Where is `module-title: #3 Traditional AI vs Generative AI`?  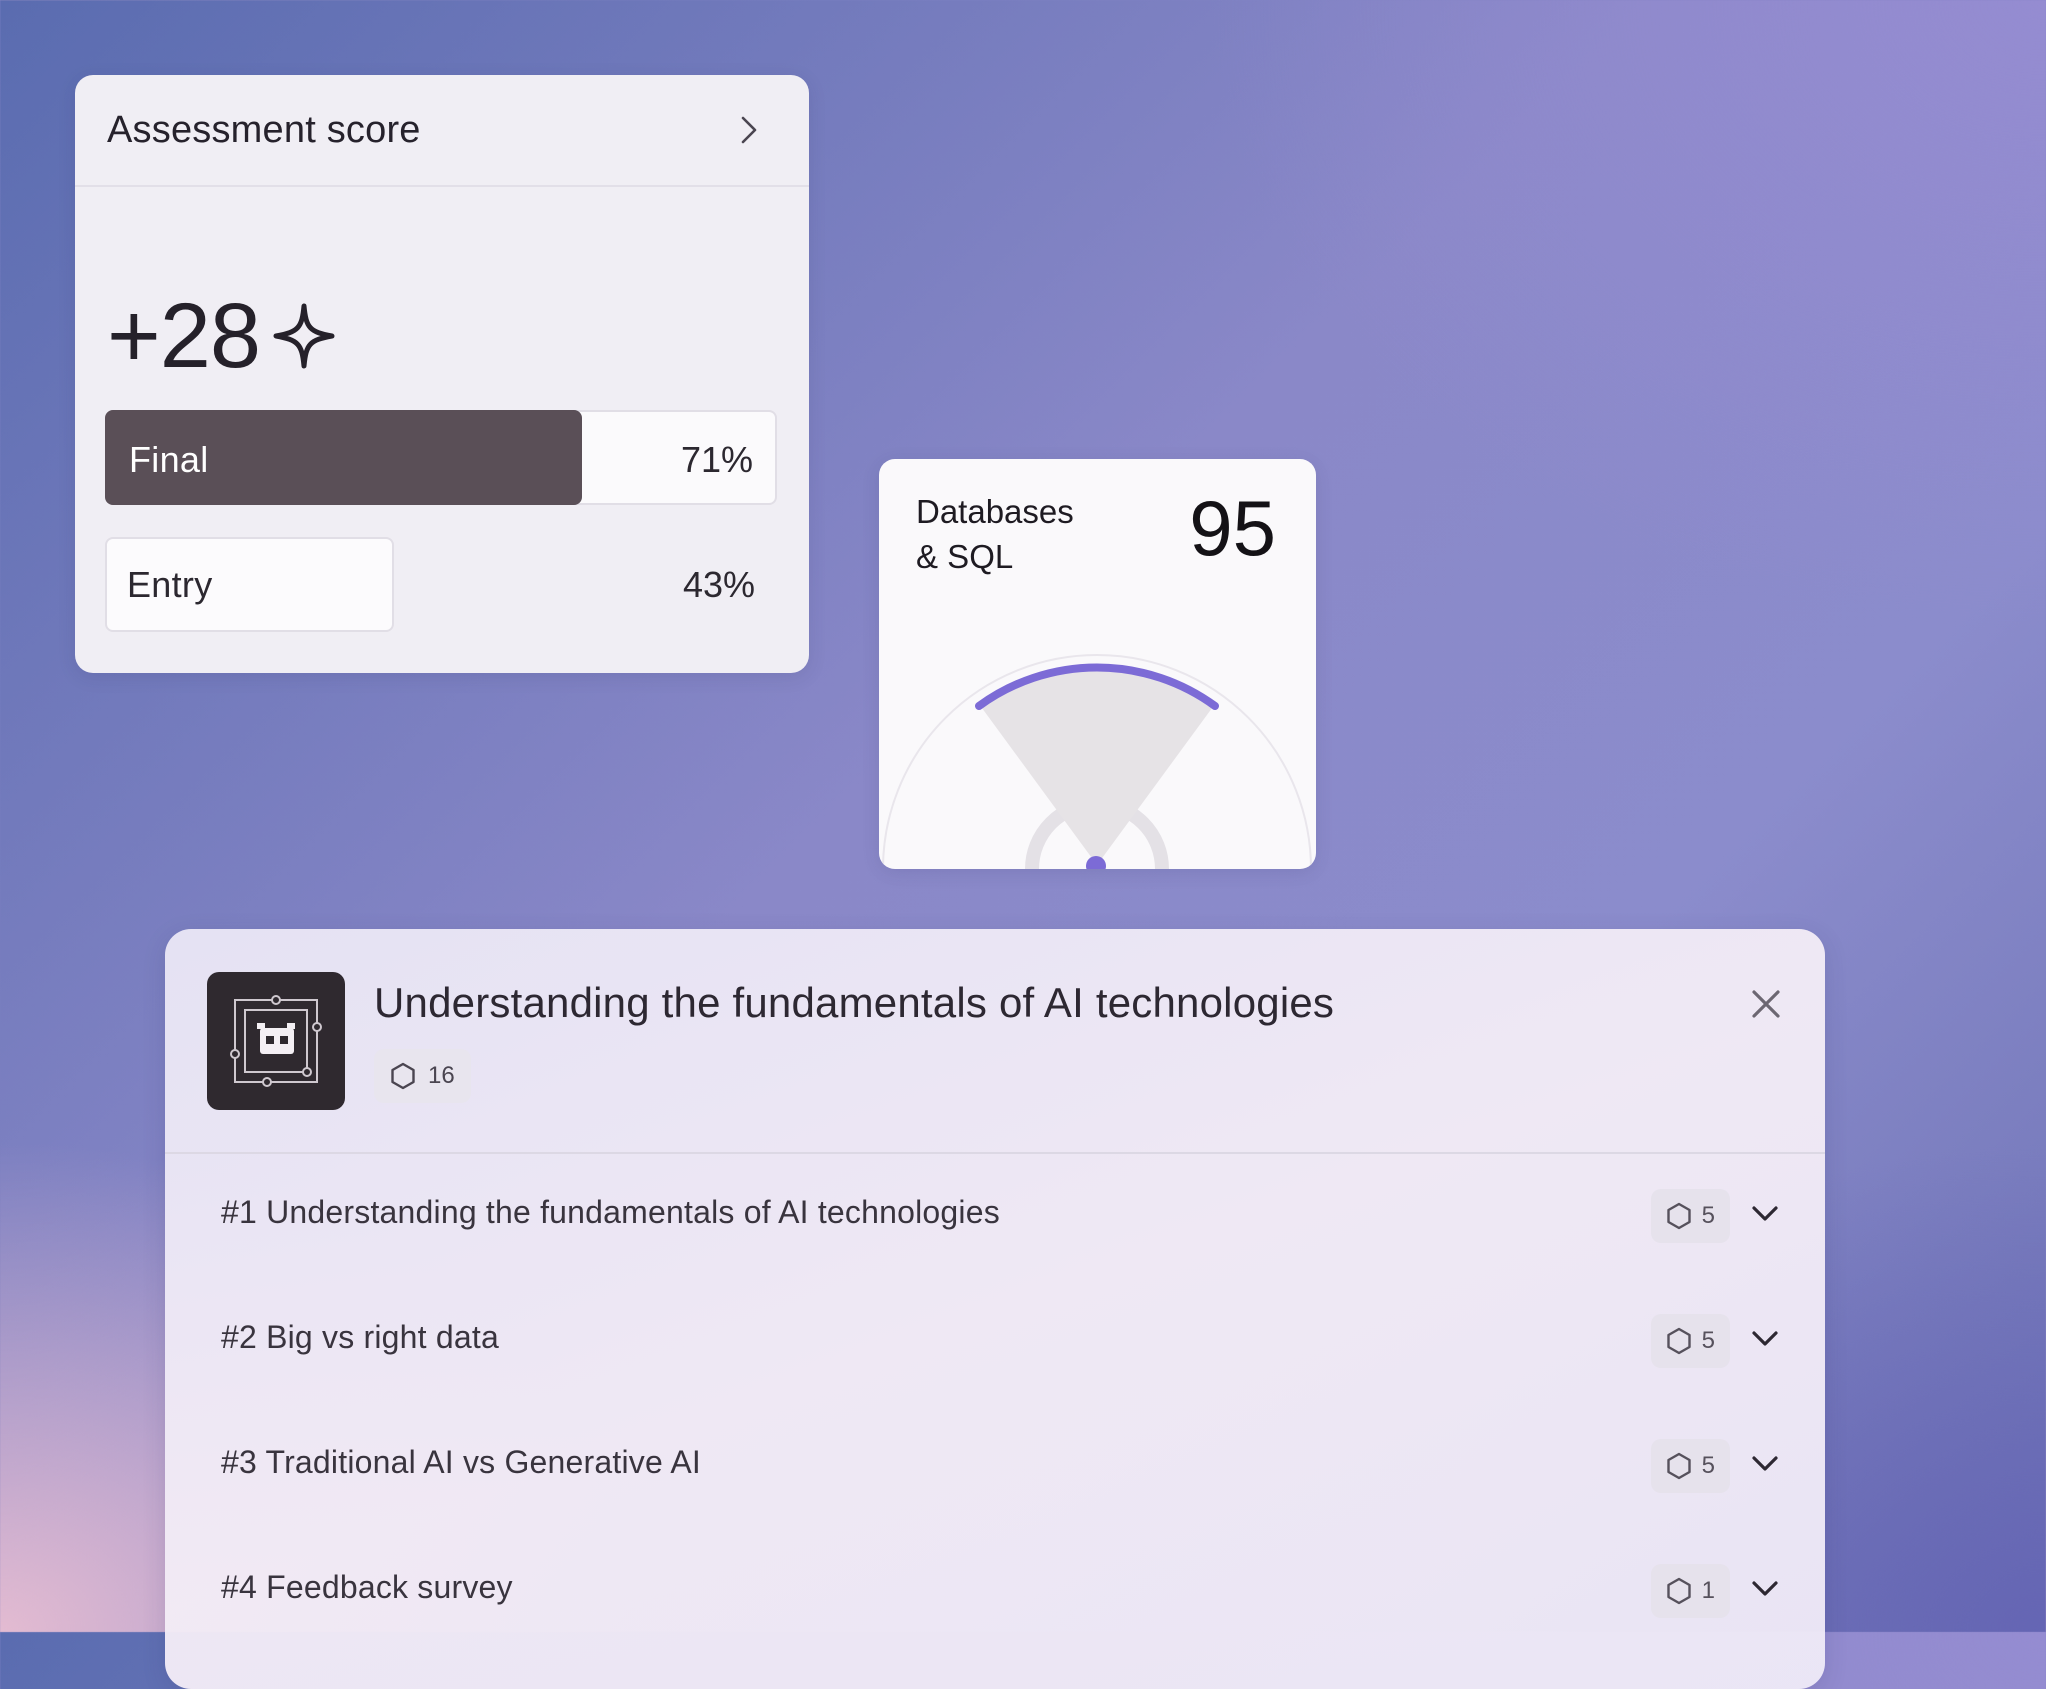
module-title: #3 Traditional AI vs Generative AI is located at coordinates (461, 1462).